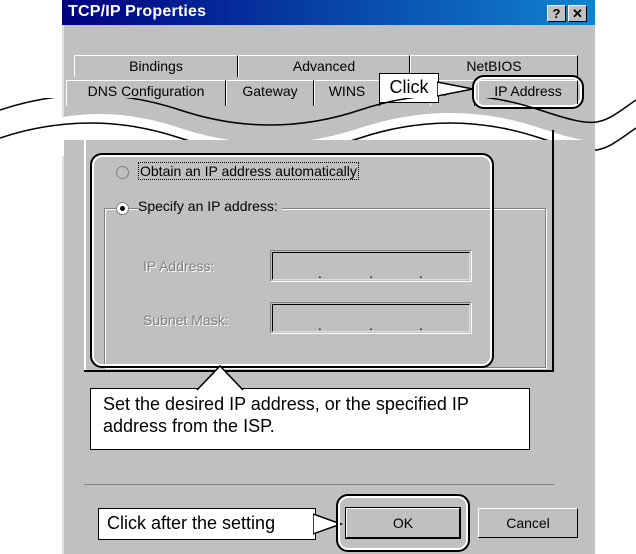 This screenshot has width=636, height=554. Describe the element at coordinates (122, 172) in the screenshot. I see `obtain-ip-radio` at that location.